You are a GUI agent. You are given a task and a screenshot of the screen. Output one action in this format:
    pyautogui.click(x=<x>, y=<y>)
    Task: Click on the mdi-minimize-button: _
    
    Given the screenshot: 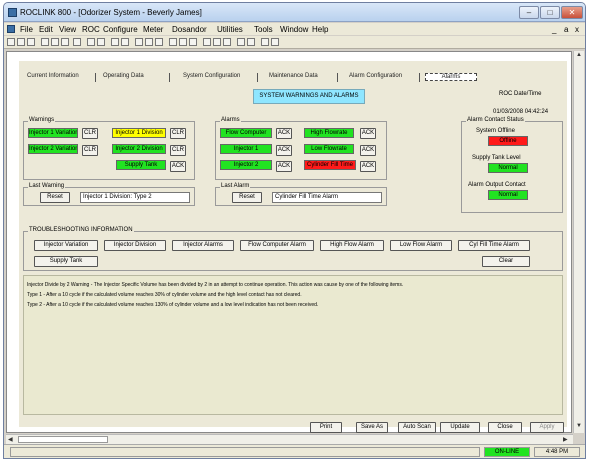 What is the action you would take?
    pyautogui.click(x=554, y=29)
    